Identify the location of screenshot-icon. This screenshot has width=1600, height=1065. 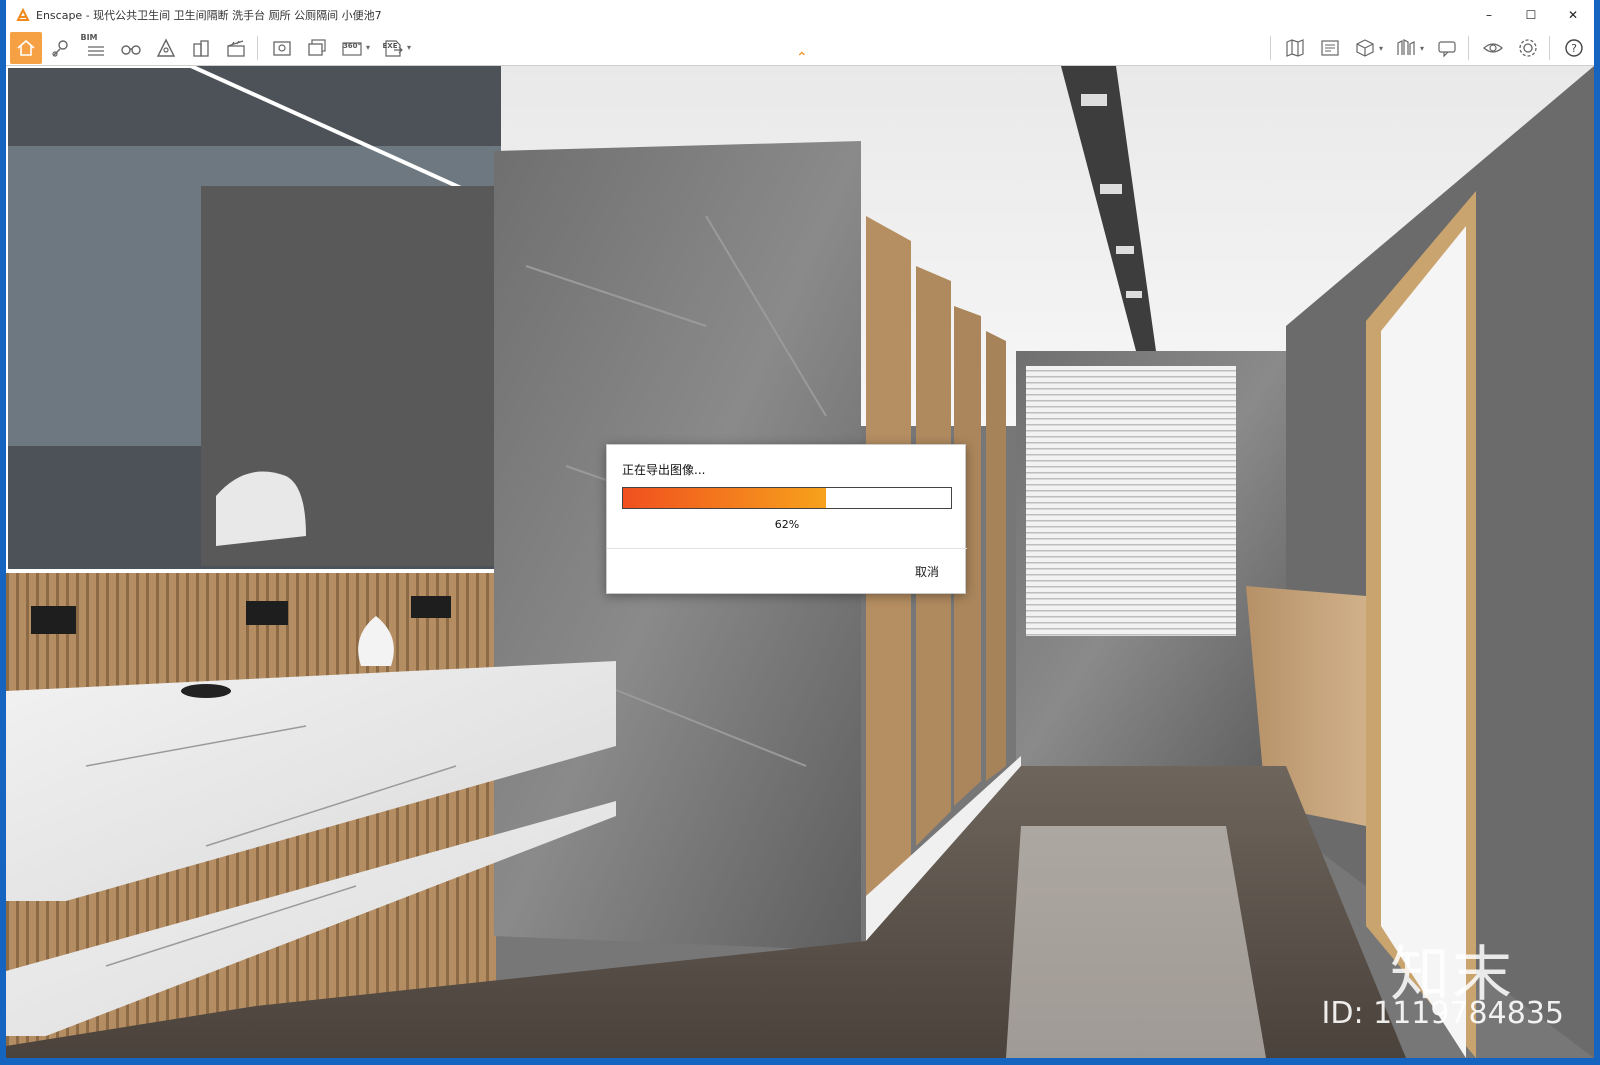
(282, 48).